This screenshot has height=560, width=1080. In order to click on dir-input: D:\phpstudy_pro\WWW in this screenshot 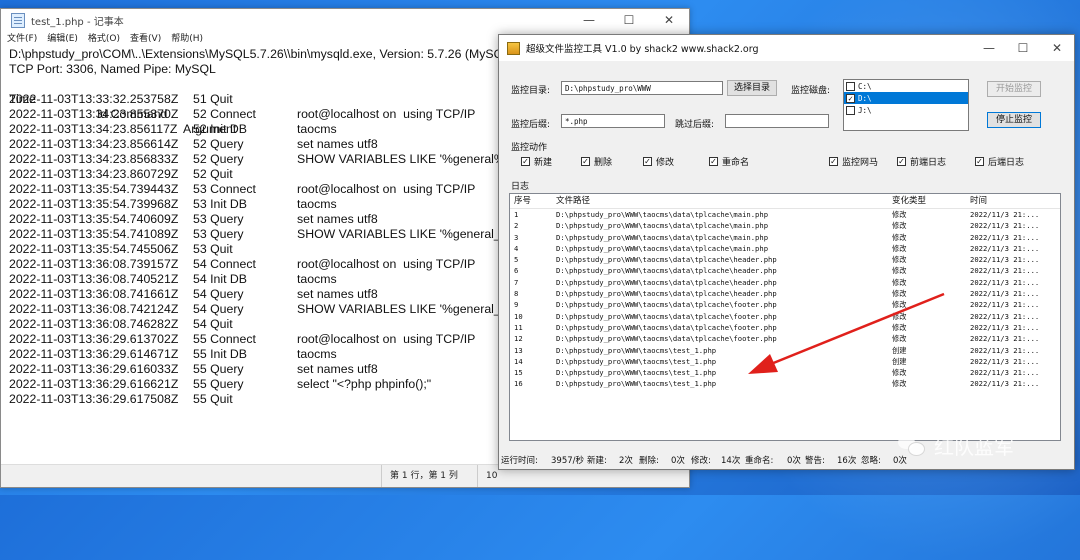, I will do `click(642, 88)`.